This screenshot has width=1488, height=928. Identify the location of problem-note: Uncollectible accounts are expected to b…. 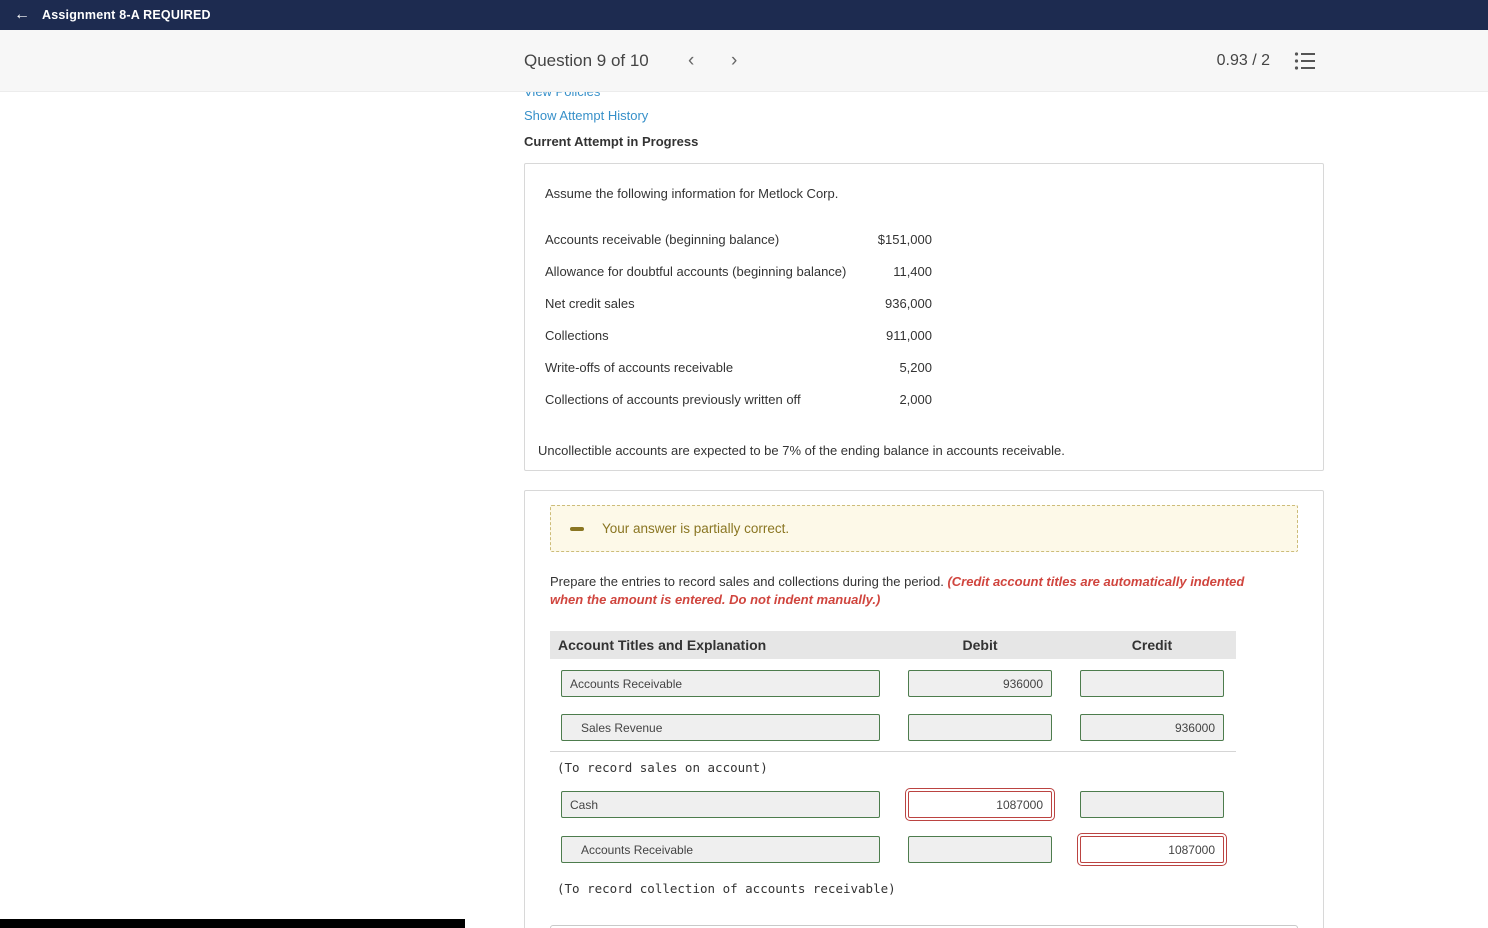
(801, 450).